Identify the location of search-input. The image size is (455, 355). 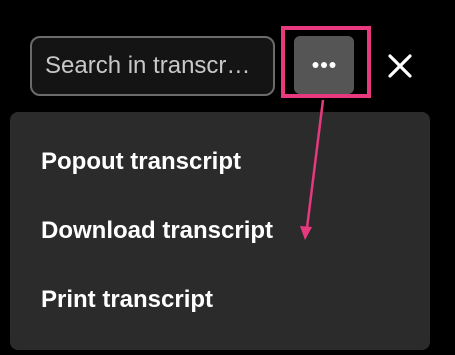
(152, 66).